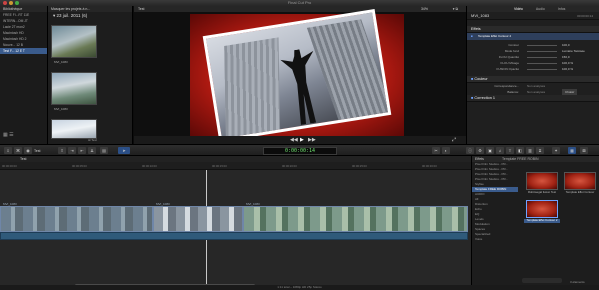 This screenshot has width=599, height=290. Describe the element at coordinates (533, 36) in the screenshot. I see `effect-row: ■ Template Effet Contour 2` at that location.